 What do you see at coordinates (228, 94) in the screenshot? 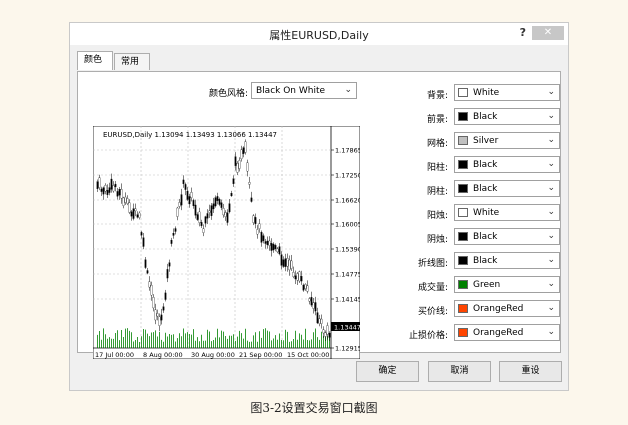
I see `color-style-label: 颜色风格:` at bounding box center [228, 94].